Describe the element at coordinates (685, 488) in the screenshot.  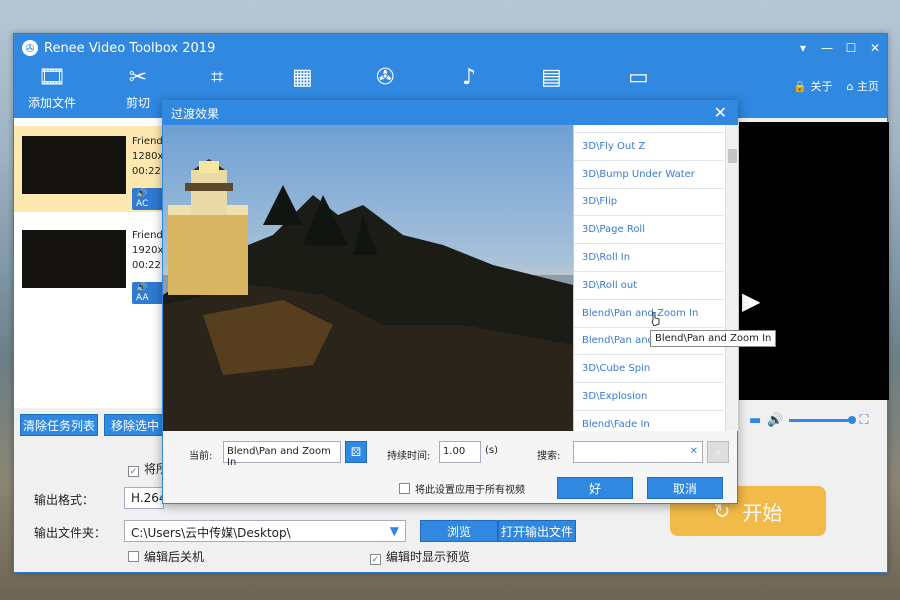
I see `cancel-button: 取消` at that location.